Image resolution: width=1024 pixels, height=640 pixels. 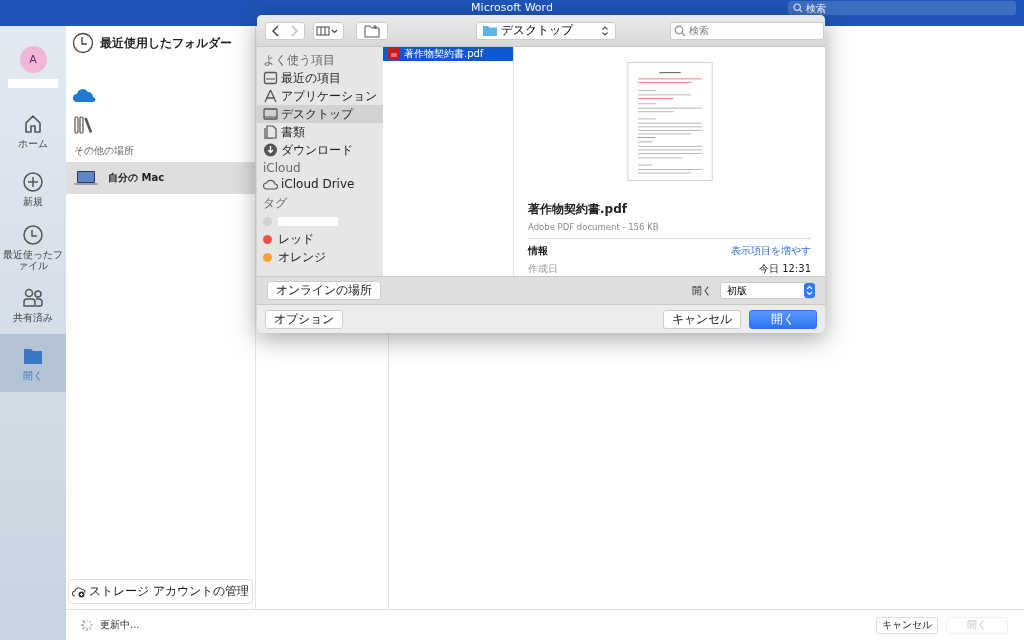 I want to click on document-icon, so click(x=270, y=132).